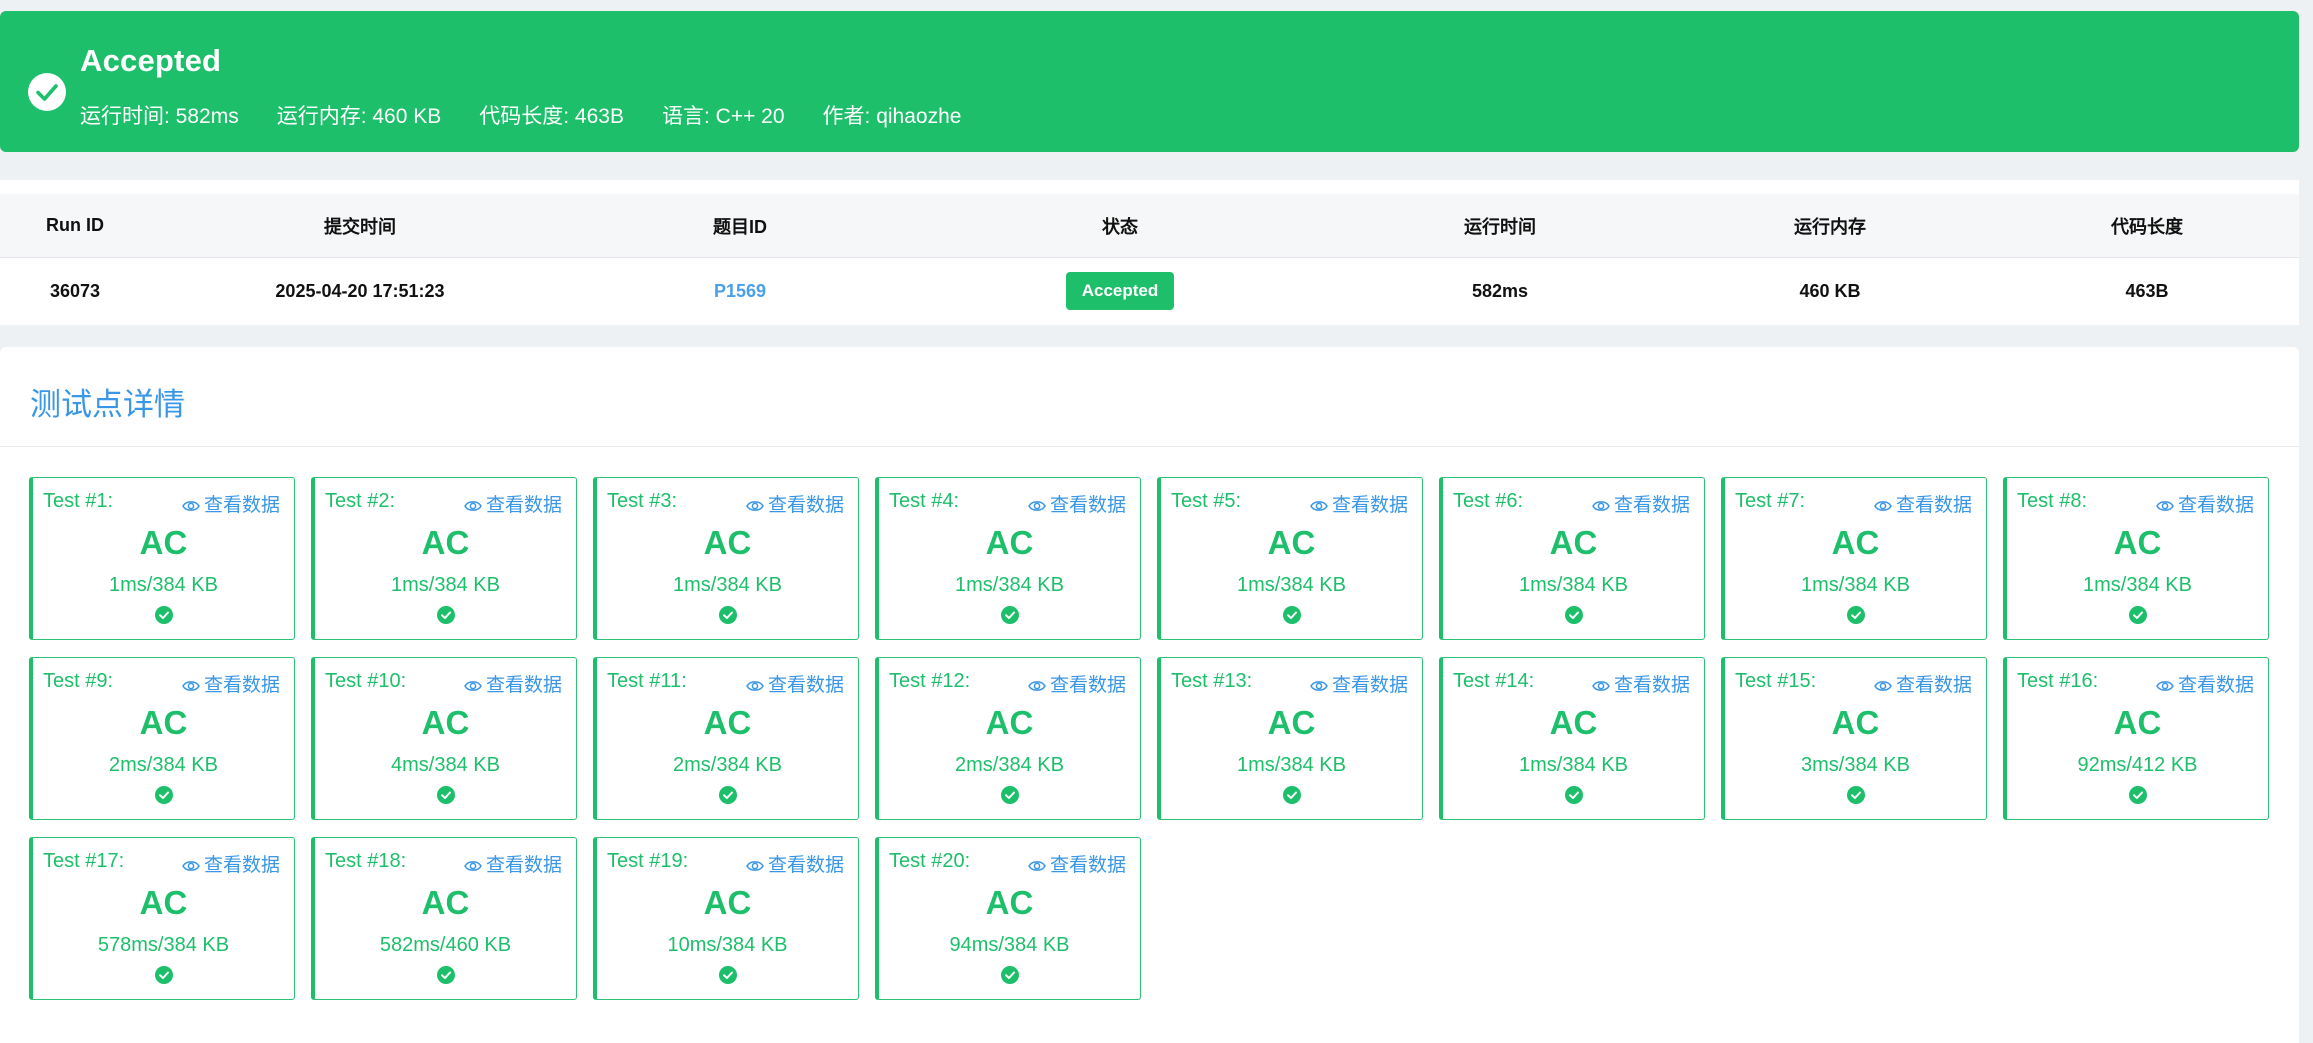 The width and height of the screenshot is (2313, 1043). I want to click on test-name: Test #6:, so click(1488, 501).